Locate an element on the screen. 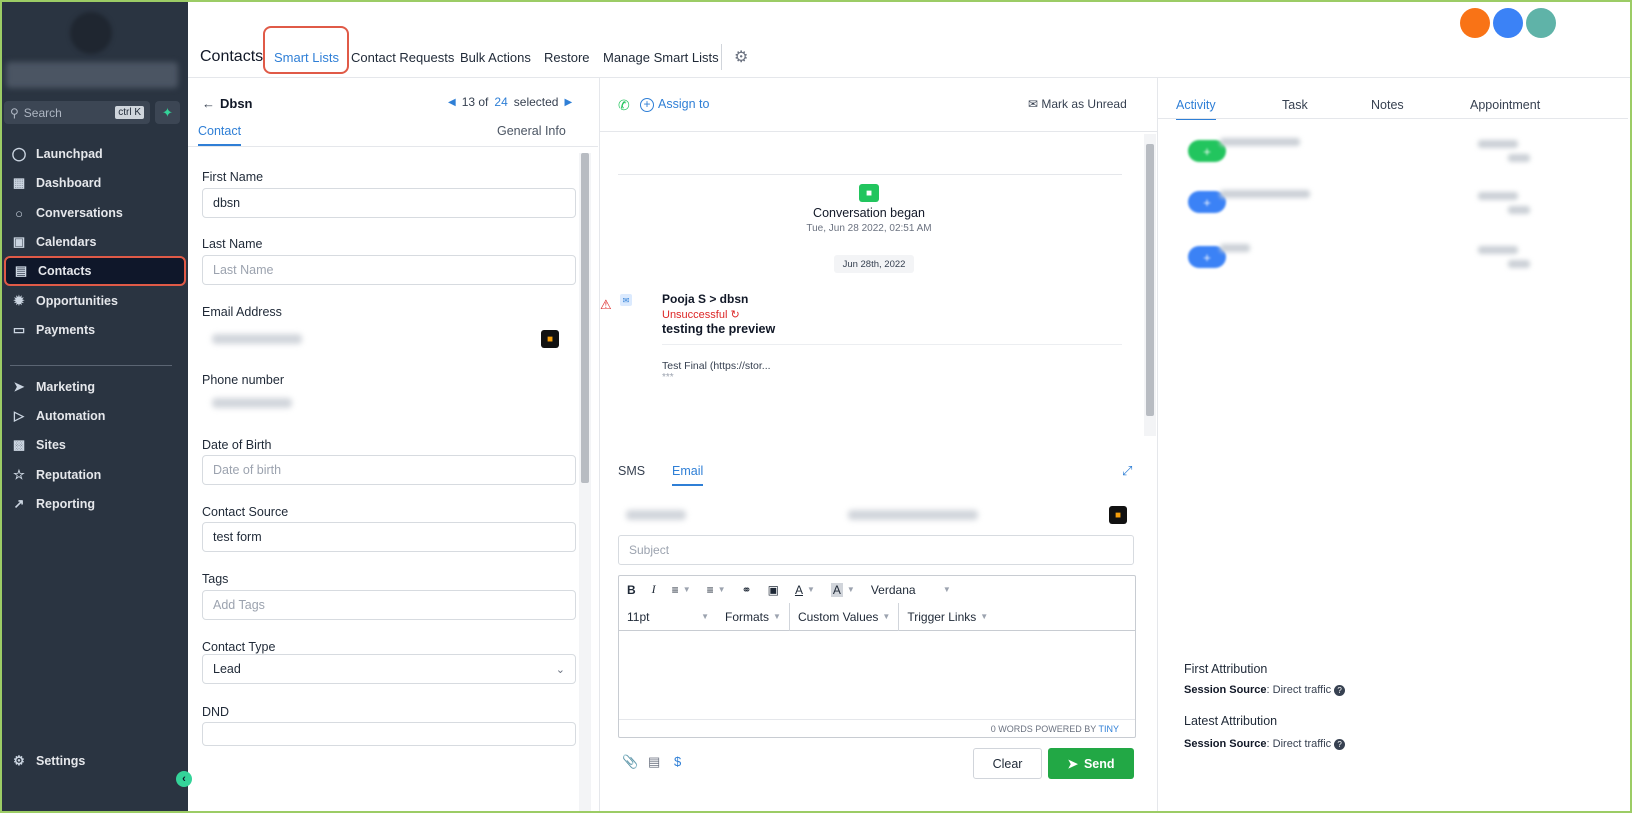 The height and width of the screenshot is (813, 1632). font-family-select: Verdana ▼ is located at coordinates (911, 590).